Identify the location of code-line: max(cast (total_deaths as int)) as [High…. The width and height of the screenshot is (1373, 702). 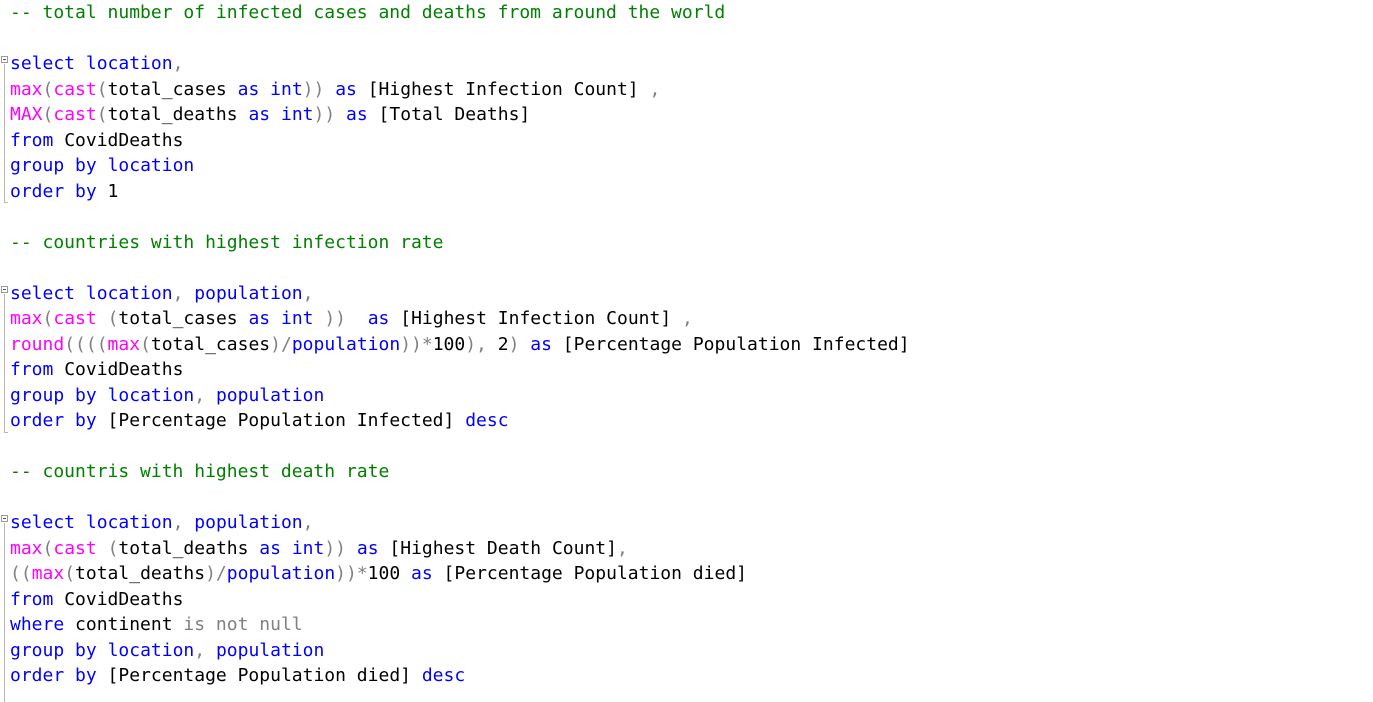
(460, 549).